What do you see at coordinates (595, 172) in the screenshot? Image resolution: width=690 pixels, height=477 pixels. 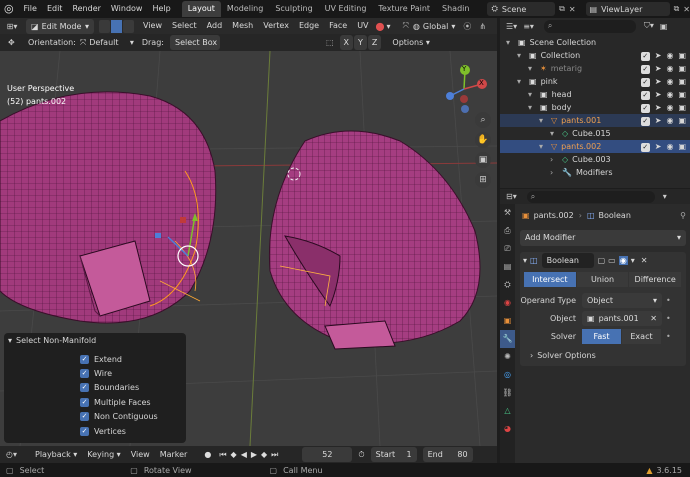 I see `outliner-item-modifiers: › 🔧 Modifiers` at bounding box center [595, 172].